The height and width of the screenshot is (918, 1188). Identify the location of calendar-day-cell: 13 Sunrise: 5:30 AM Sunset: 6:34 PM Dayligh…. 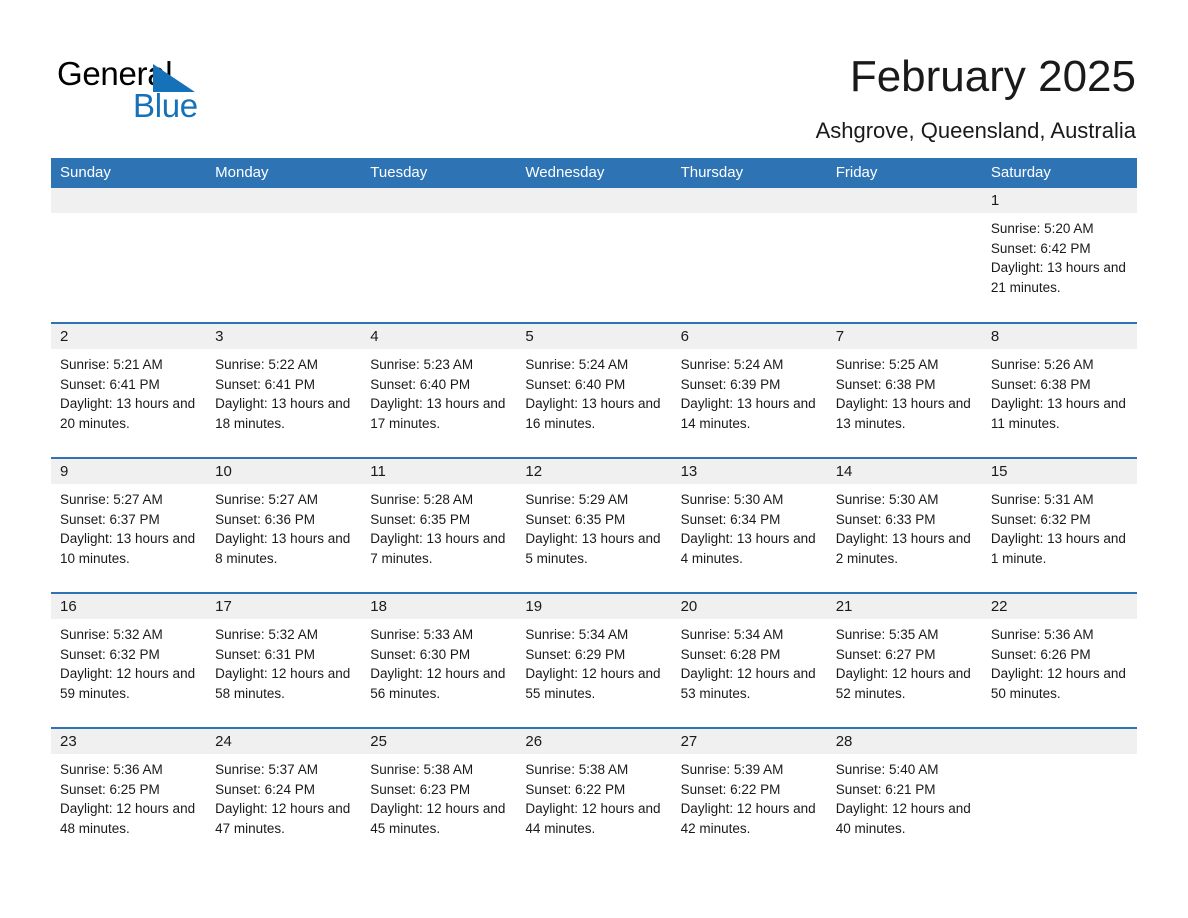
(749, 525).